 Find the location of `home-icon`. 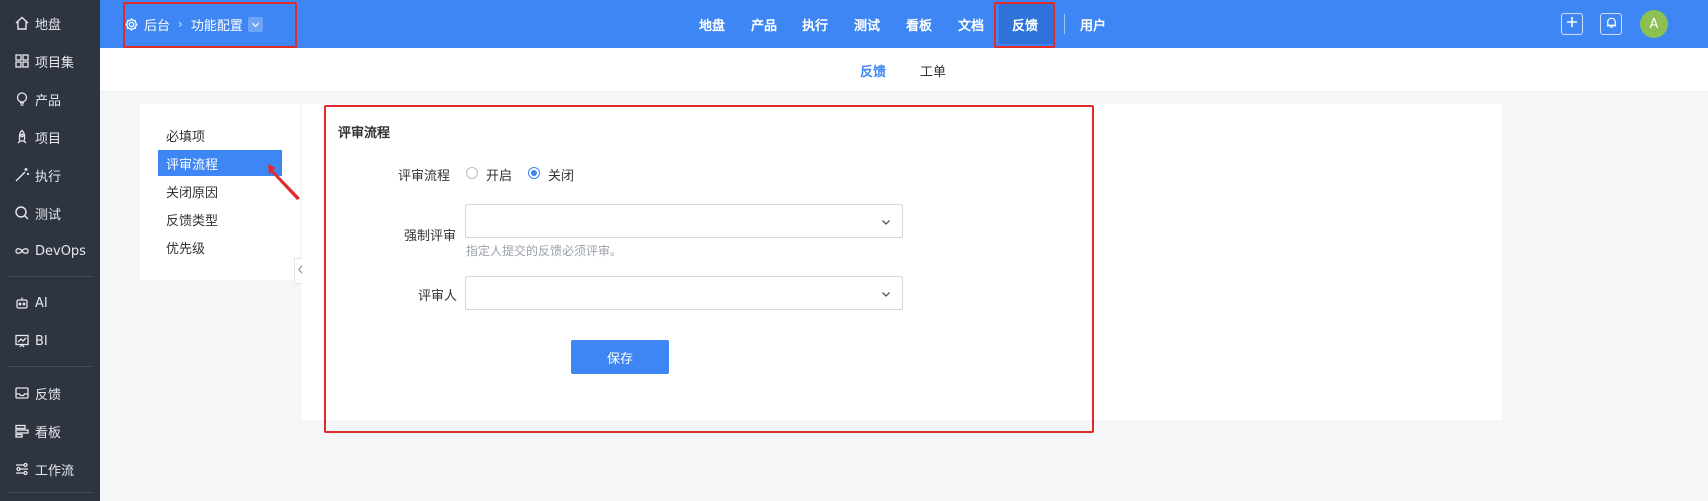

home-icon is located at coordinates (22, 23).